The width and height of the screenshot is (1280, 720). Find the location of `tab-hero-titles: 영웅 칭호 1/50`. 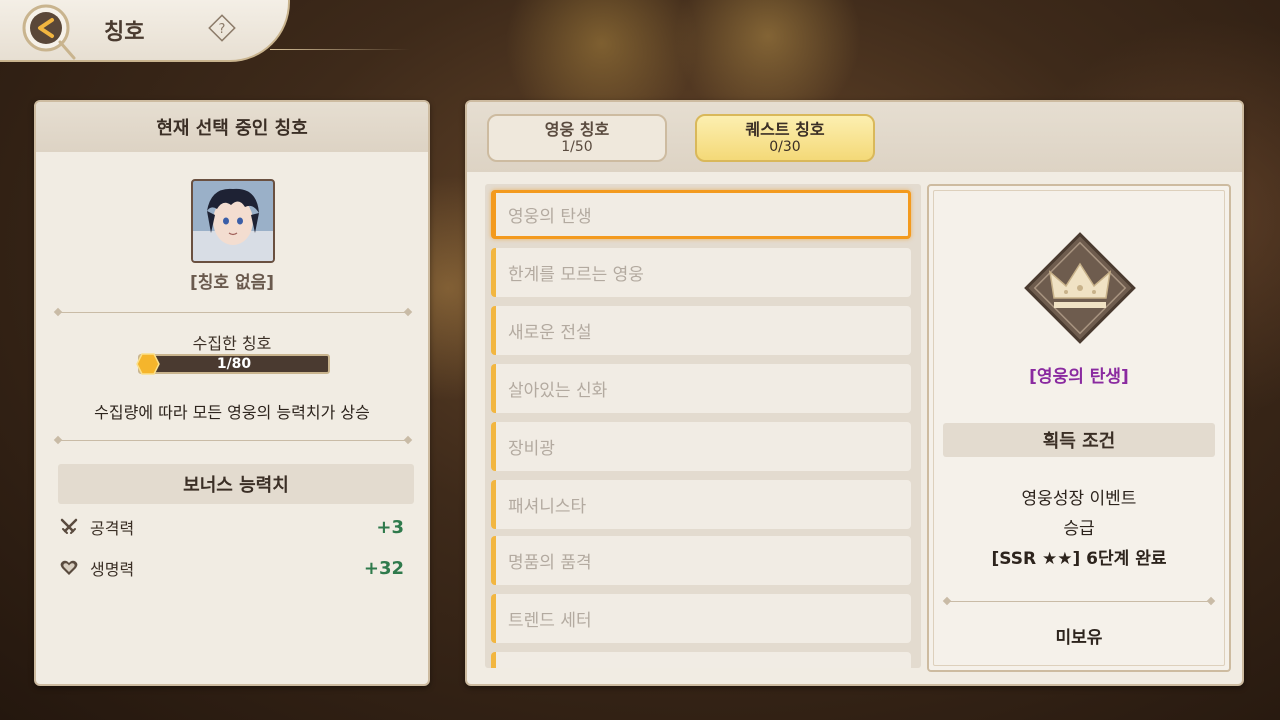

tab-hero-titles: 영웅 칭호 1/50 is located at coordinates (577, 138).